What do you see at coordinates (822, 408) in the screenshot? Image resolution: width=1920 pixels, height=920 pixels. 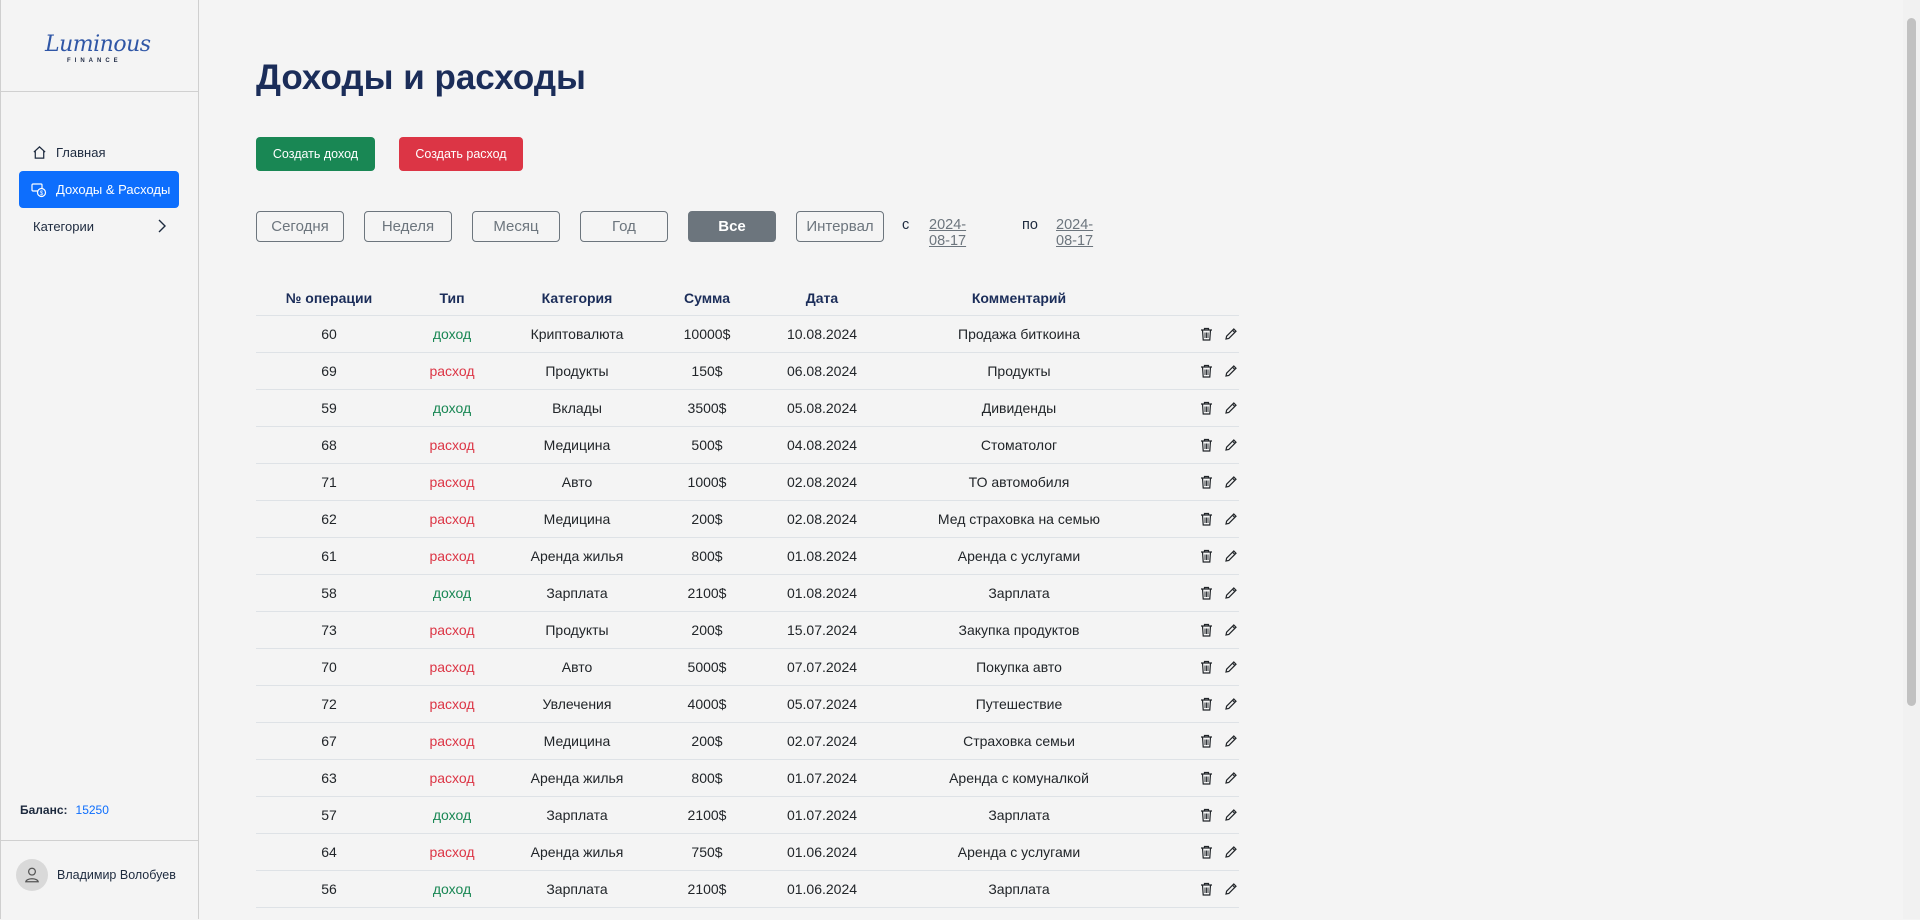 I see `cell-date: 05.08.2024` at bounding box center [822, 408].